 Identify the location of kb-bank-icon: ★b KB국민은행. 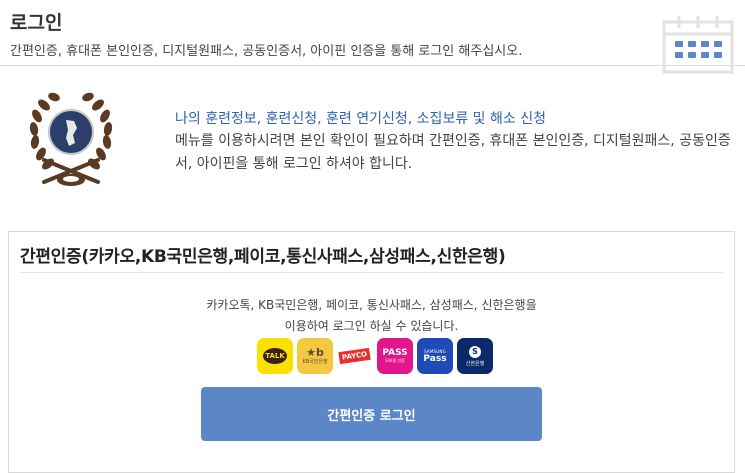
(315, 356).